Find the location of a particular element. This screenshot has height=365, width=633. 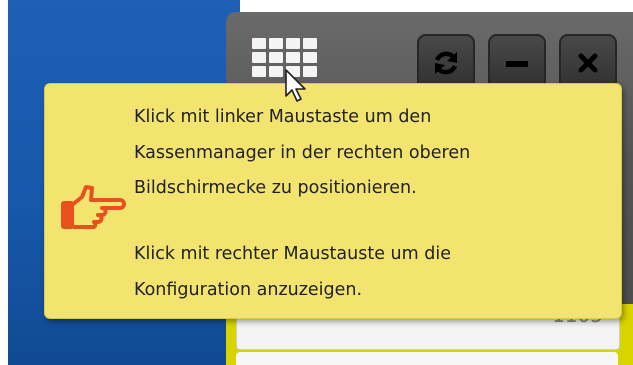

tooltip-line-3: Bildschirmecke zu positionieren. is located at coordinates (275, 188).